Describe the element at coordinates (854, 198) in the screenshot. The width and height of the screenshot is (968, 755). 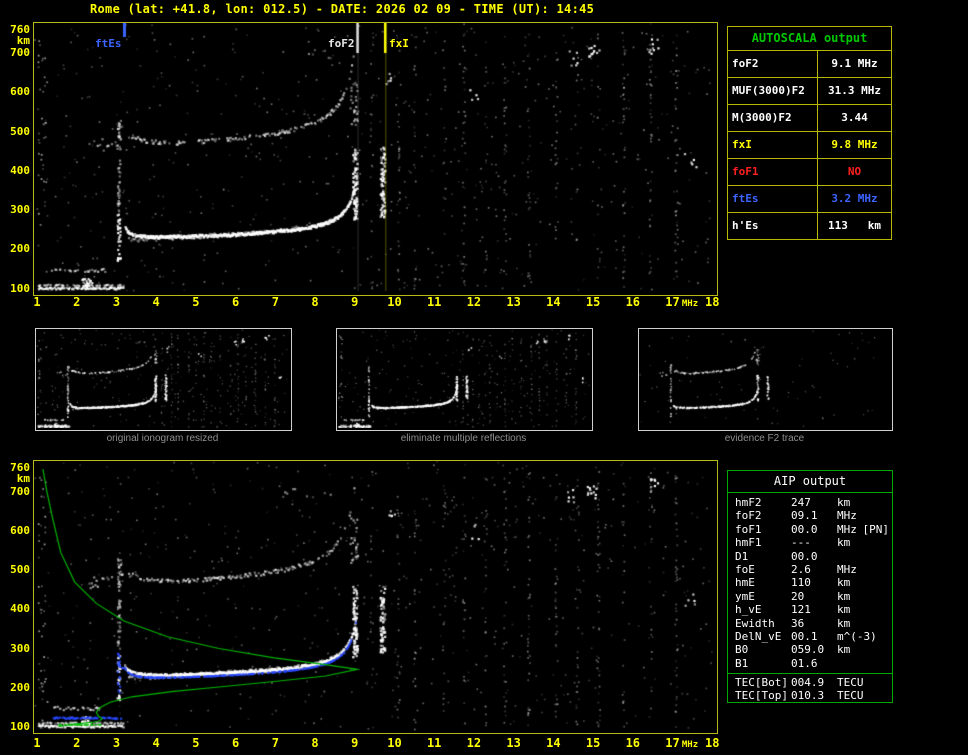
I see `param-value: 3.2 MHz` at that location.